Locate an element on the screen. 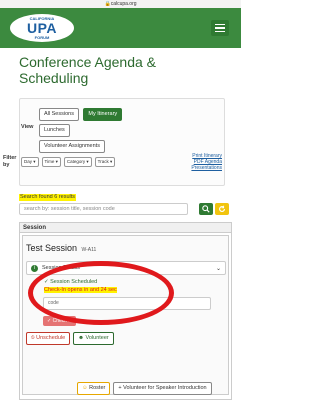 The height and width of the screenshot is (409, 320). hamburger-icon is located at coordinates (220, 28).